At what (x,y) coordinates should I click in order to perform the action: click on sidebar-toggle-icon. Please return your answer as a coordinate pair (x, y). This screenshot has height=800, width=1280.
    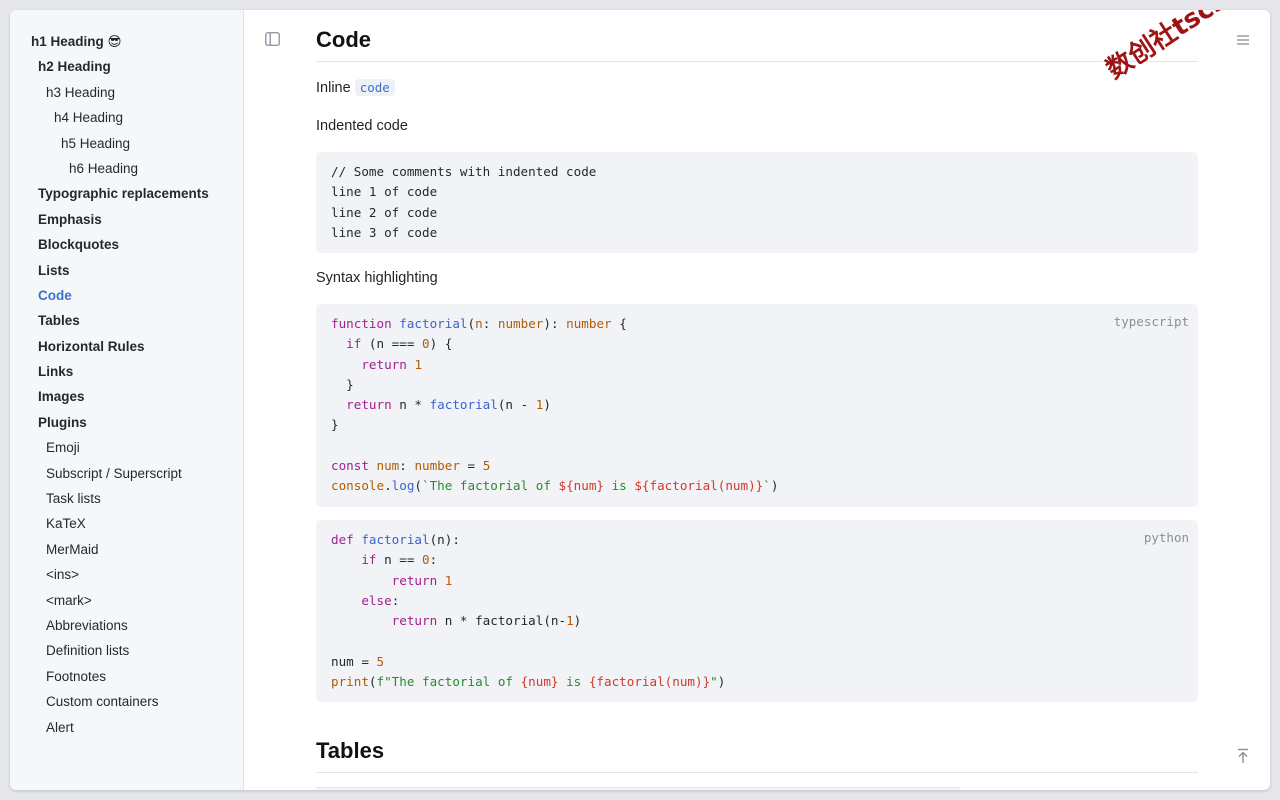
    Looking at the image, I should click on (272, 41).